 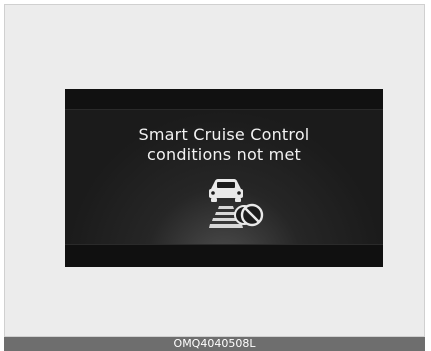 I want to click on display-top-band, so click(x=224, y=99).